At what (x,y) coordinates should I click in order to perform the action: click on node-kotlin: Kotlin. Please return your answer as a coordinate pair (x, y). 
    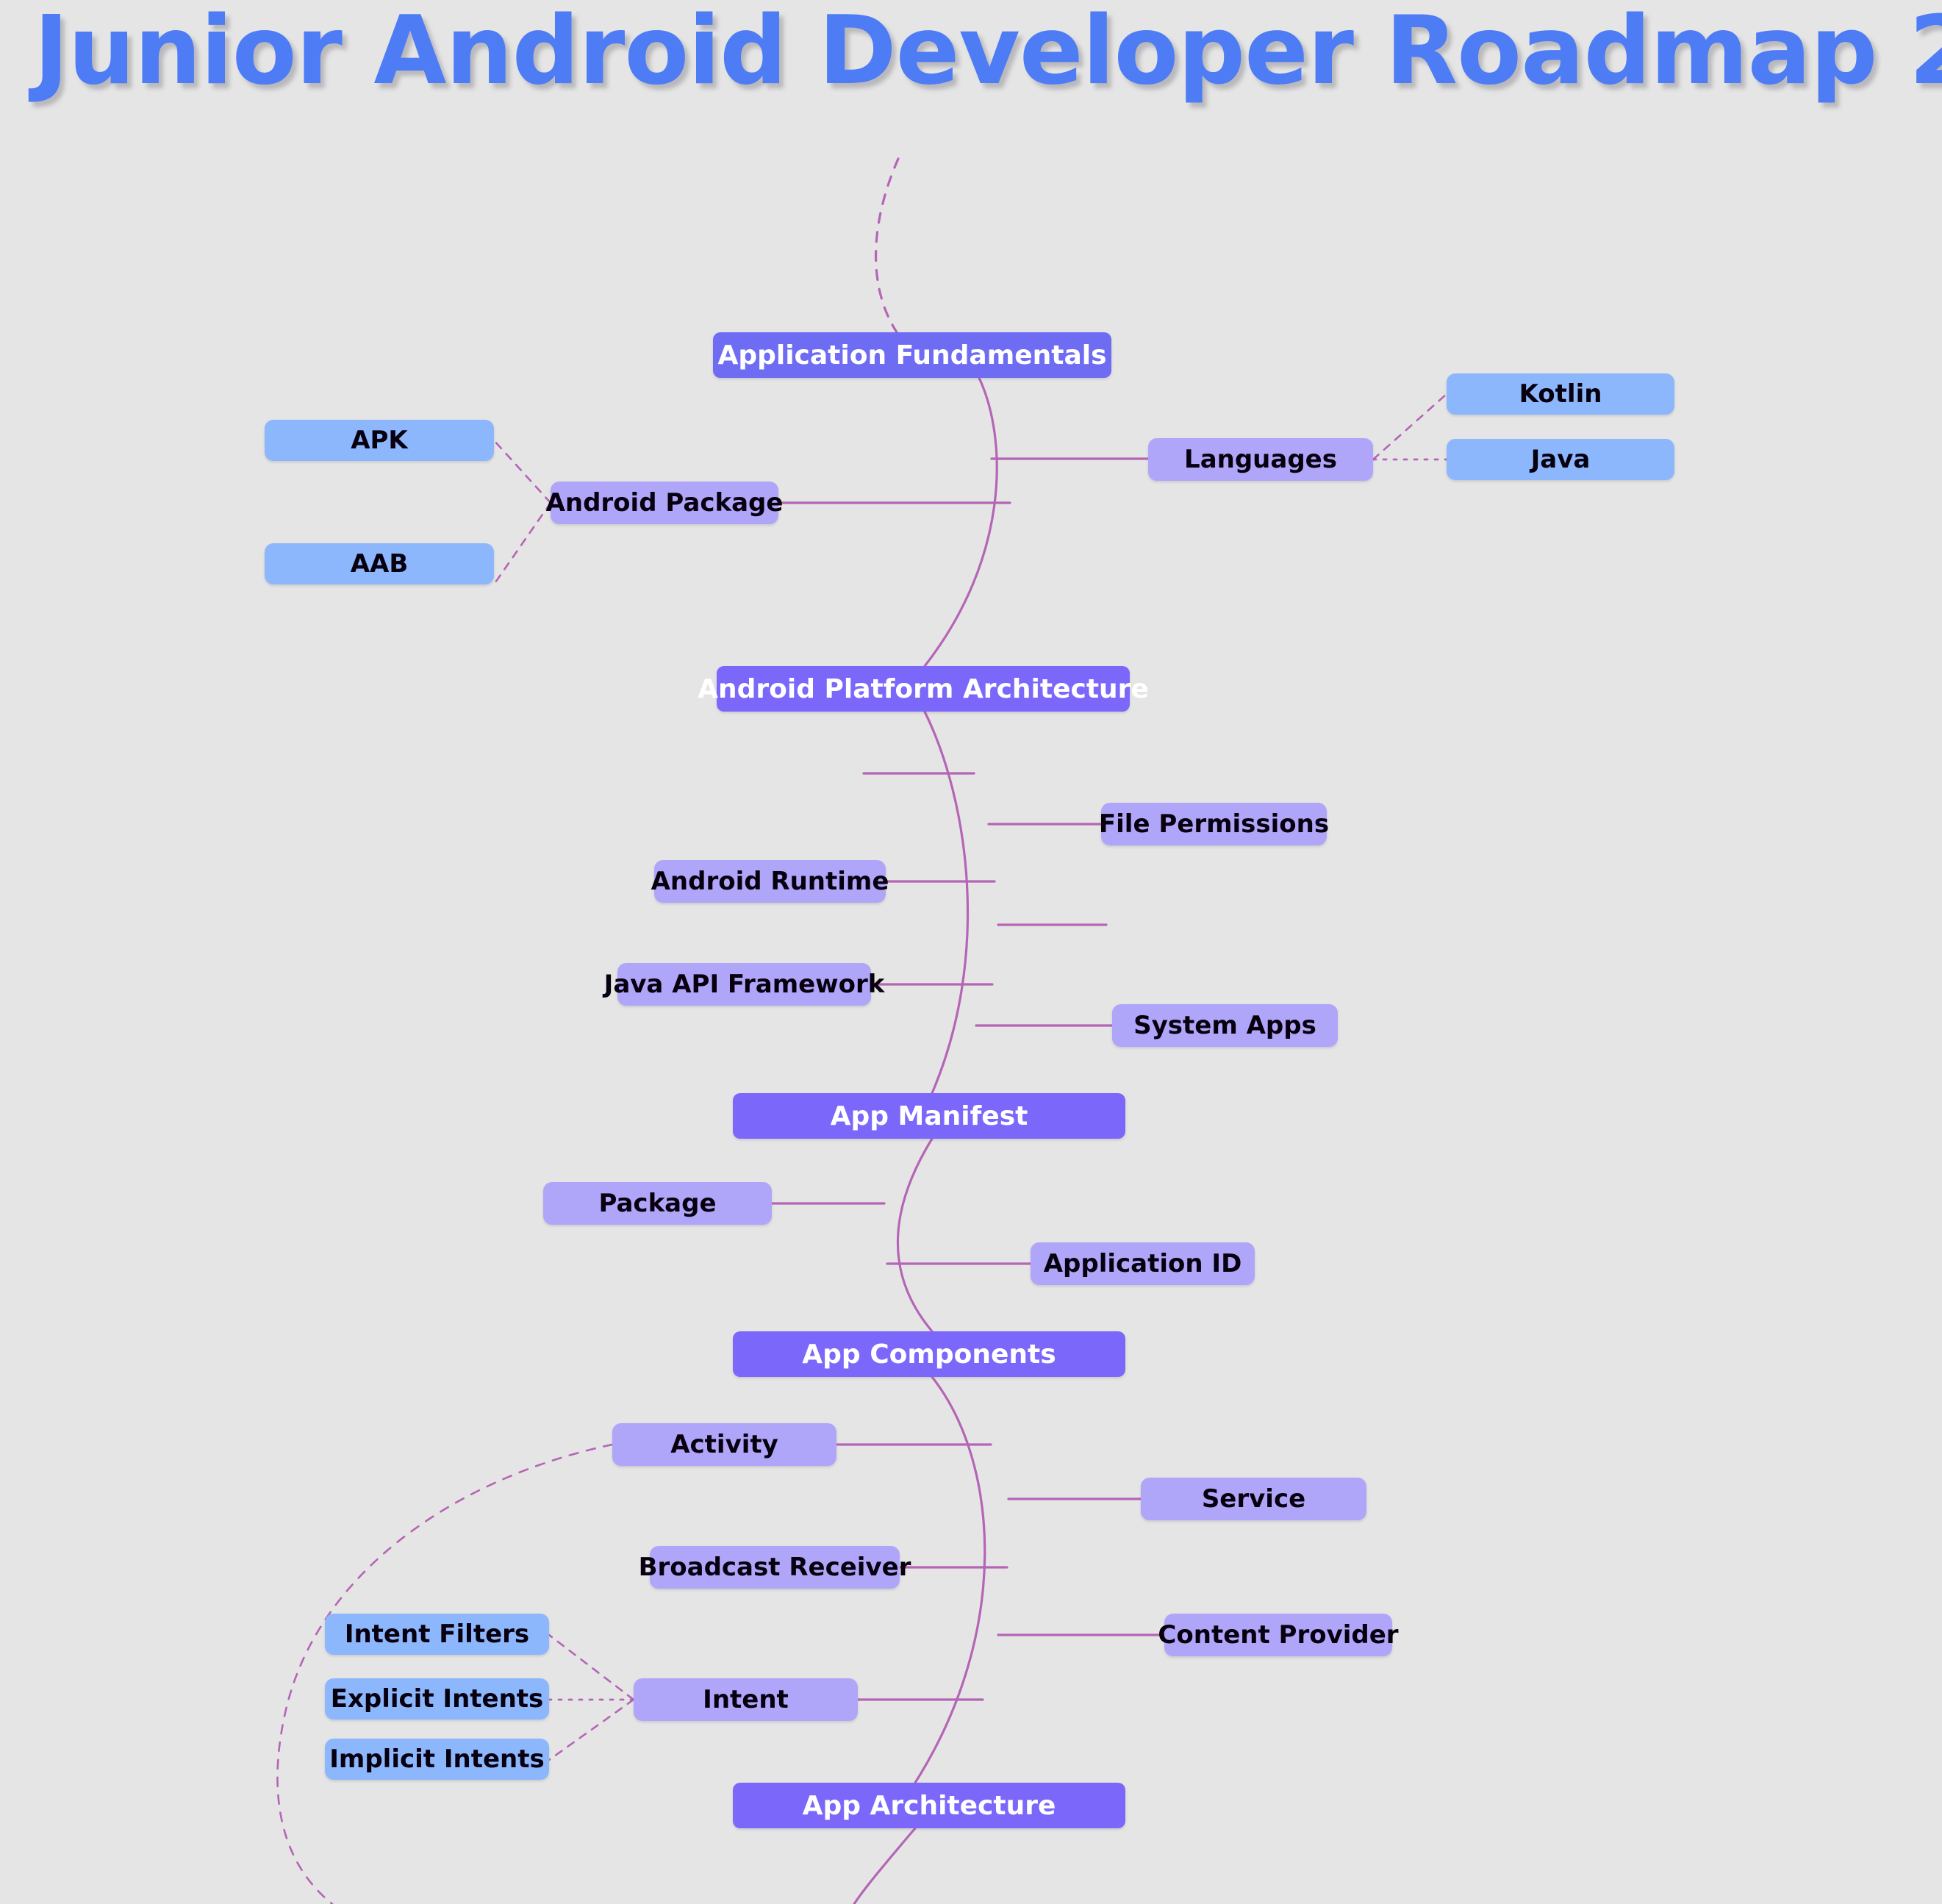
    Looking at the image, I should click on (1560, 394).